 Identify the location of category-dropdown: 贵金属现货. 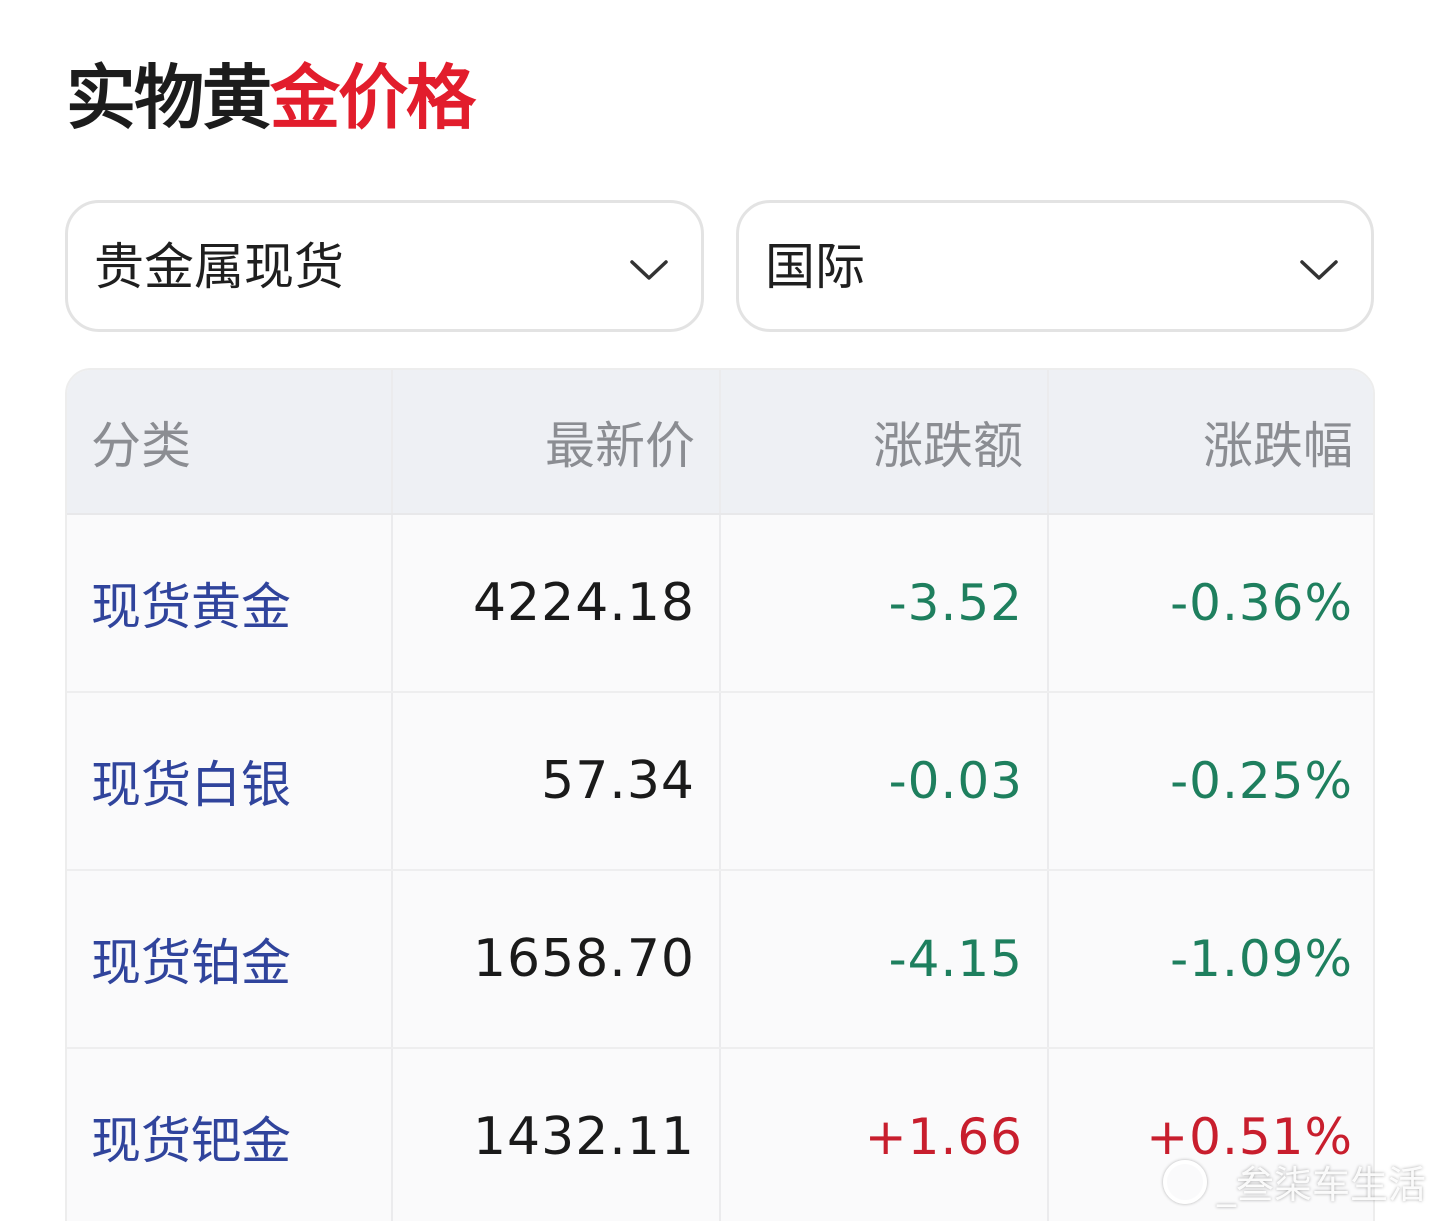
(384, 266).